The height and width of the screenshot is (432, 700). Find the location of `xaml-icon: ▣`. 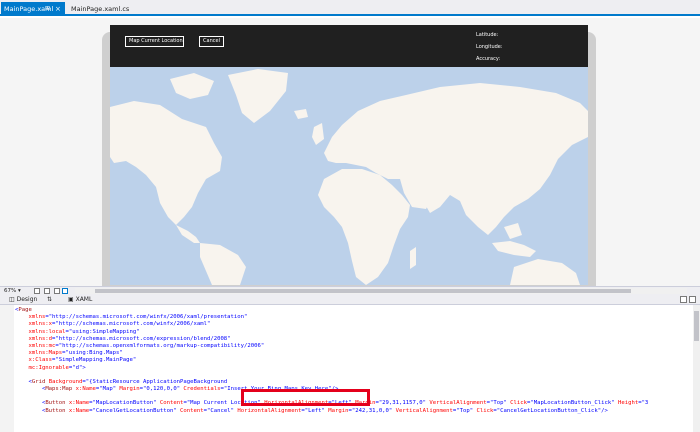

xaml-icon: ▣ is located at coordinates (71, 299).